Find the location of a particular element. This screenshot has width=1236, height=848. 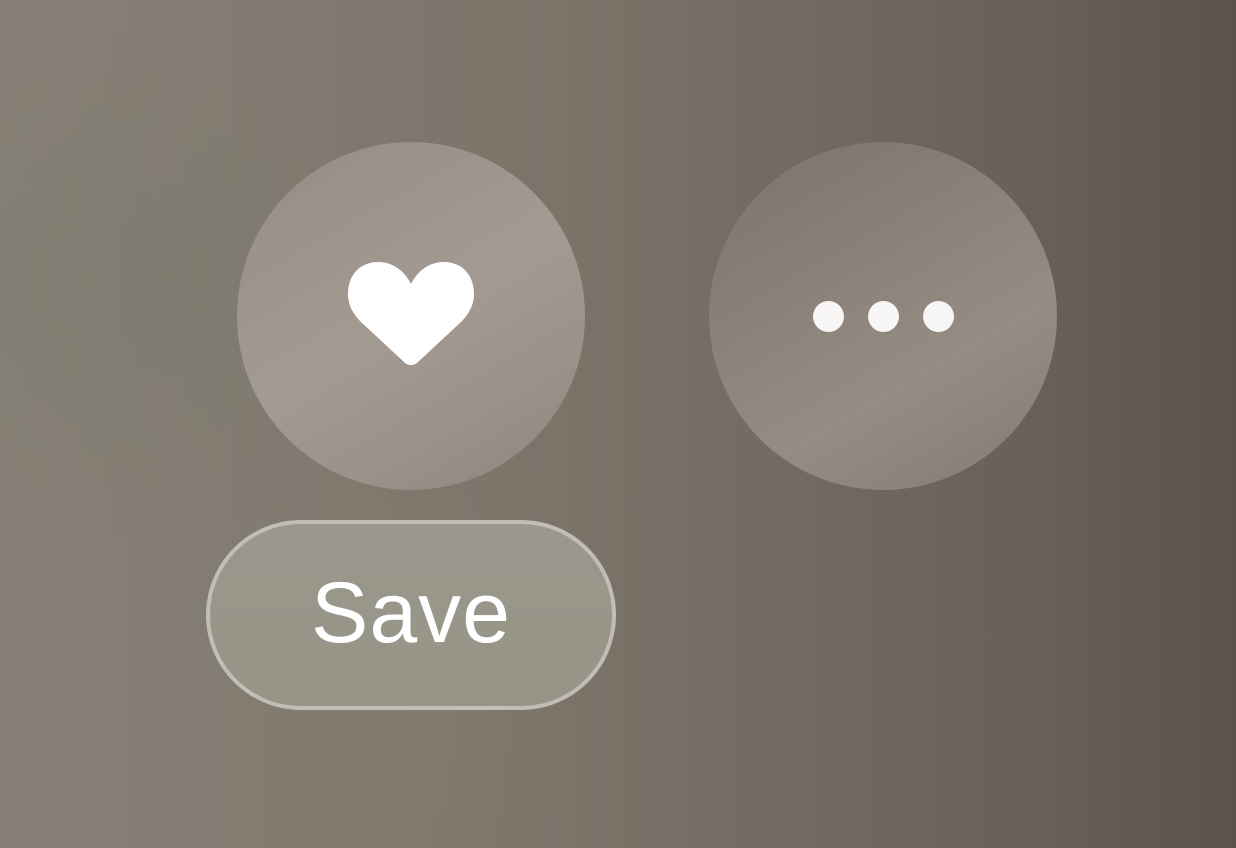

heart-icon is located at coordinates (411, 313).